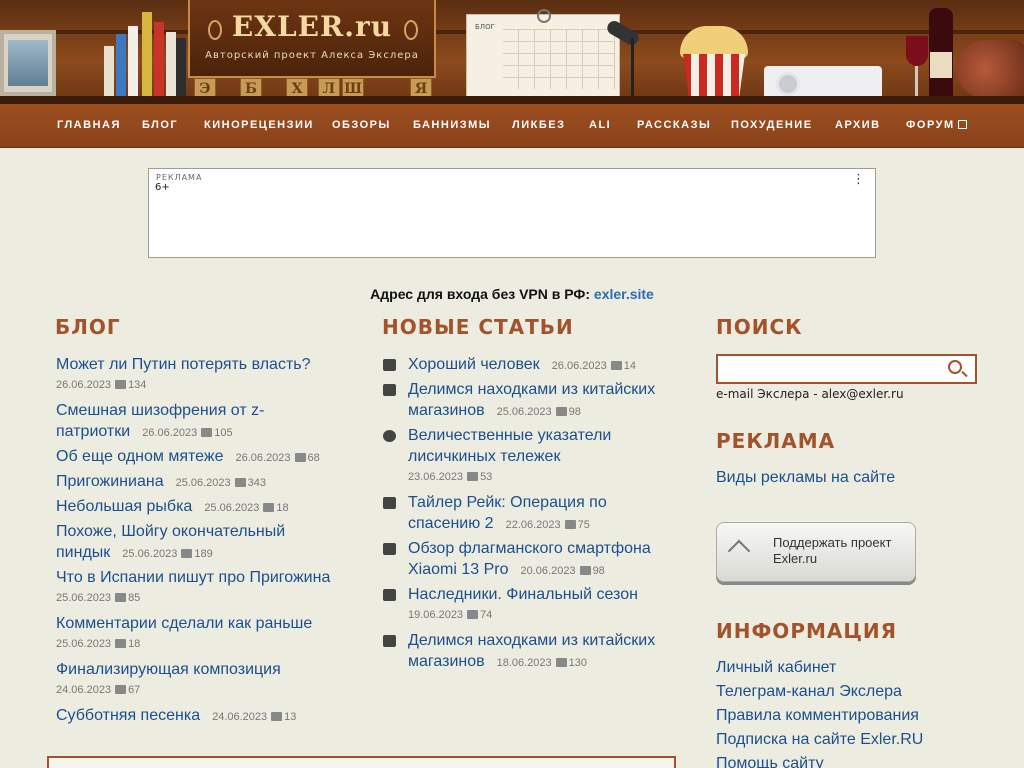 This screenshot has width=1024, height=768. I want to click on article-item: Хороший человек 26.06.2023 14, so click(522, 365).